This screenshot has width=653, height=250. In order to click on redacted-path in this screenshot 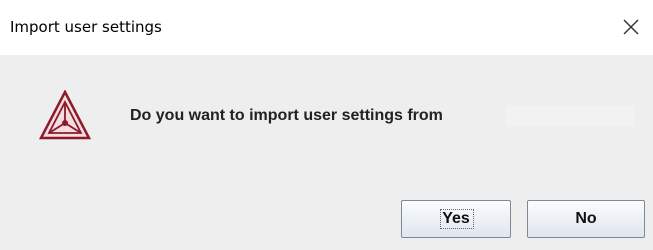, I will do `click(570, 116)`.